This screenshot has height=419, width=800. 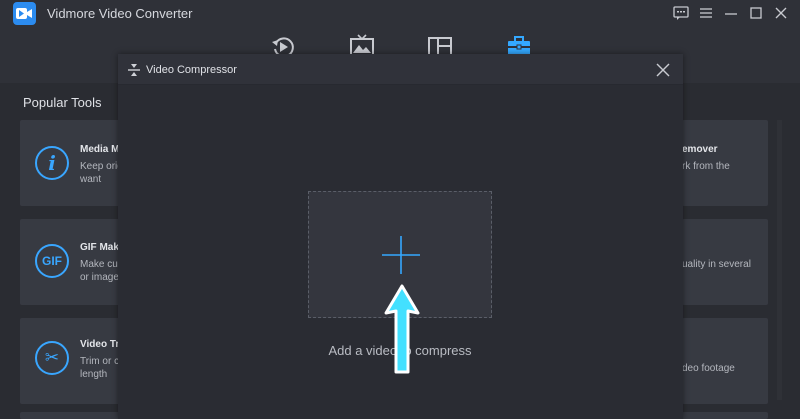 I want to click on section-title: Popular Tools, so click(x=62, y=102).